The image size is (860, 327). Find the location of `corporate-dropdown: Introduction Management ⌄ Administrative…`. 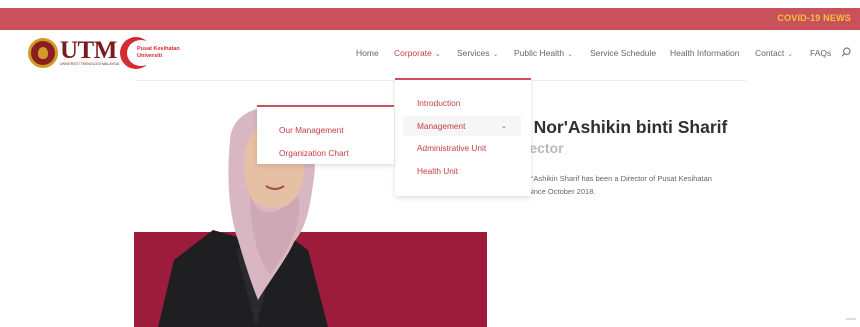

corporate-dropdown: Introduction Management ⌄ Administrative… is located at coordinates (463, 137).